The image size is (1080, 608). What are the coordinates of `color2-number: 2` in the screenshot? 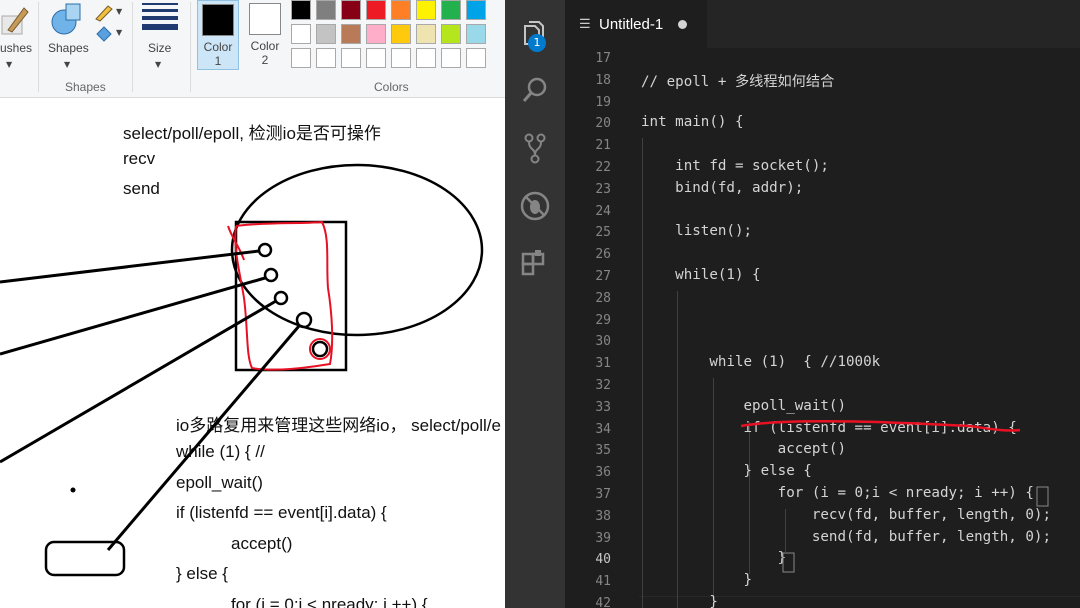 It's located at (265, 60).